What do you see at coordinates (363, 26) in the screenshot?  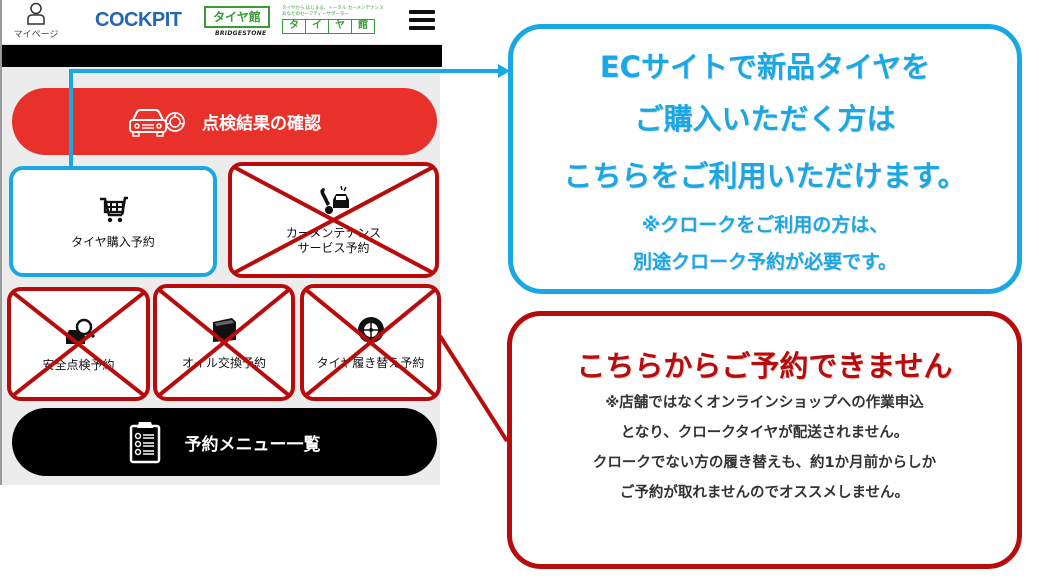 I see `logo-char: 館` at bounding box center [363, 26].